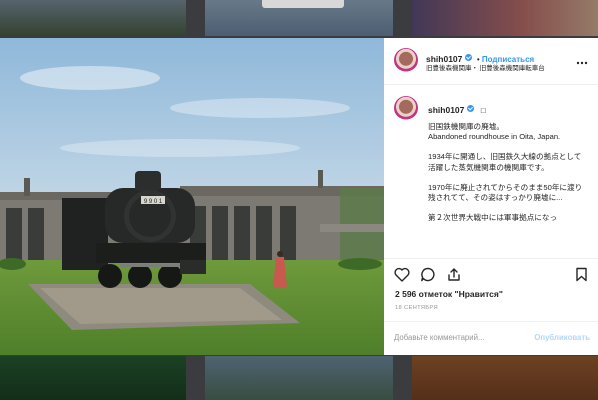  Describe the element at coordinates (416, 308) in the screenshot. I see `post-date: 18 СЕНТЯБРЯ` at that location.